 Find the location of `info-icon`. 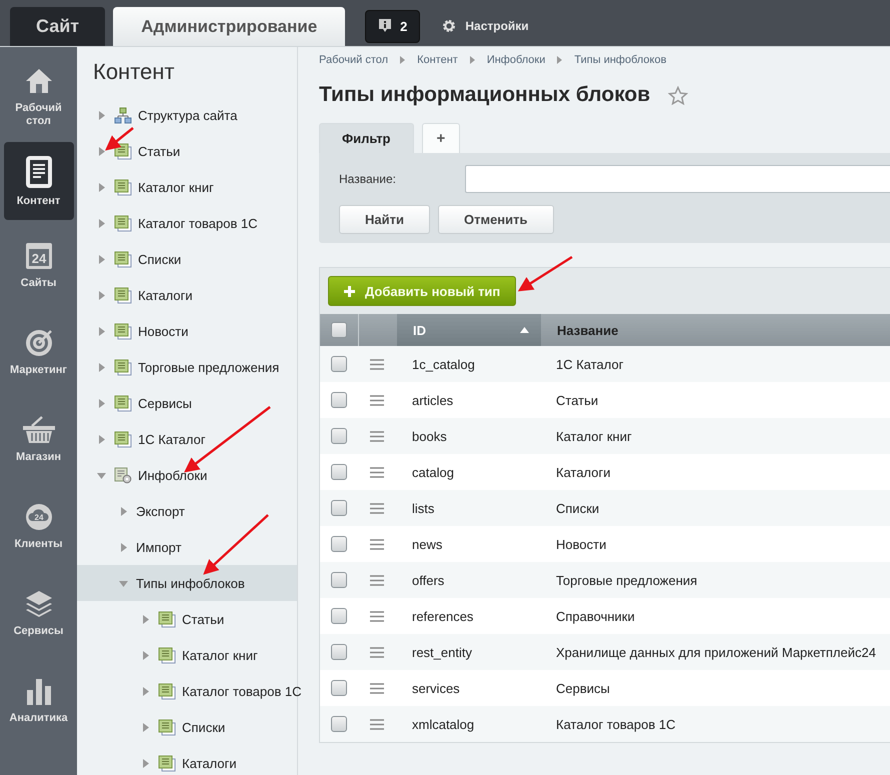

info-icon is located at coordinates (385, 26).